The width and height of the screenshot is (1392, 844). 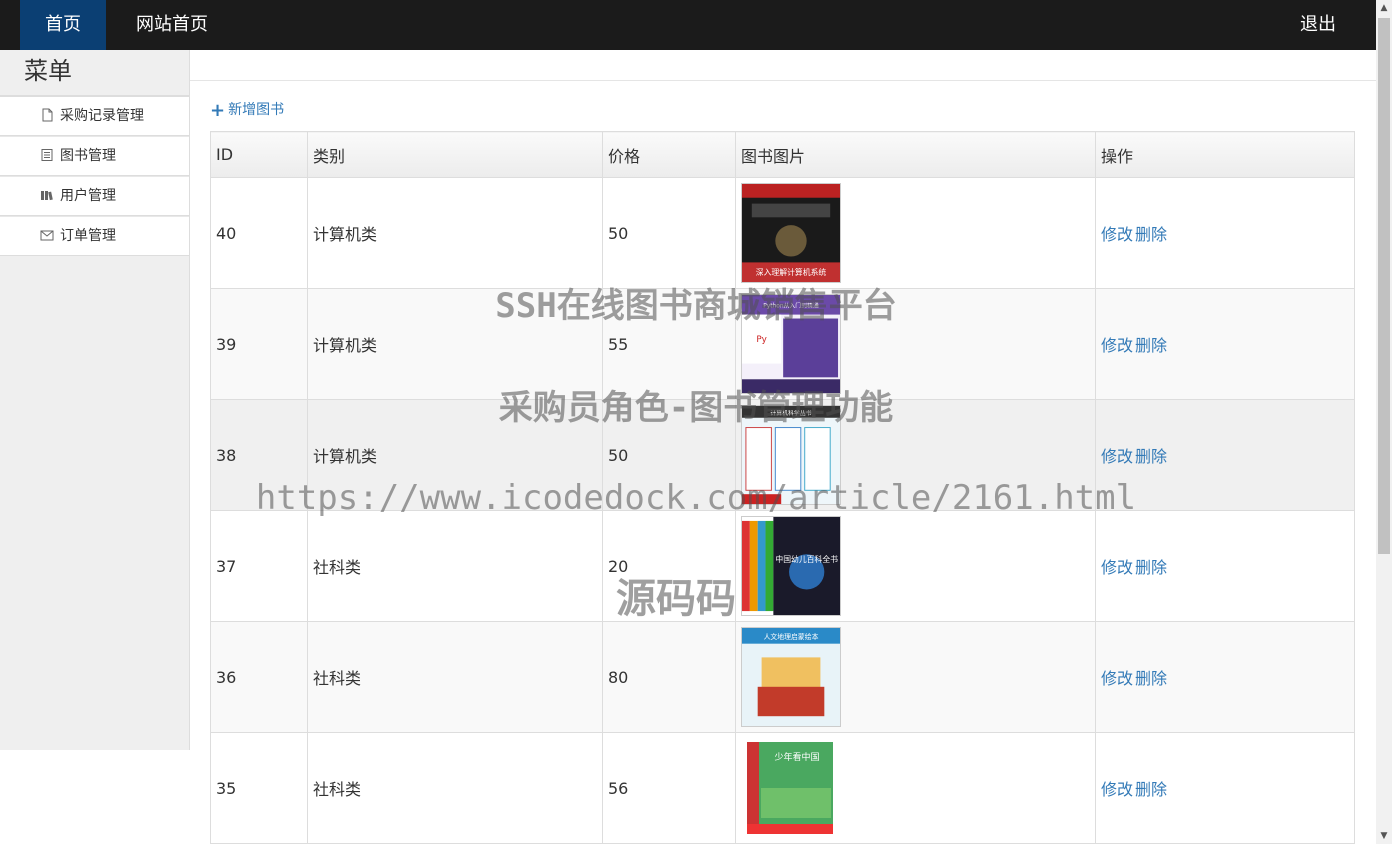 What do you see at coordinates (791, 272) in the screenshot?
I see `cover-title: 深入理解计算机系统` at bounding box center [791, 272].